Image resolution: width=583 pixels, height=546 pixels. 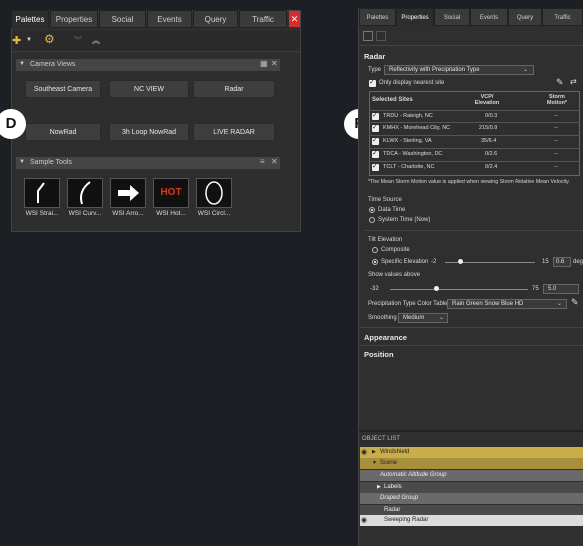 What do you see at coordinates (474, 116) in the screenshot?
I see `table-row: TRDU - Raleigh, NC 0/0.3 --` at bounding box center [474, 116].